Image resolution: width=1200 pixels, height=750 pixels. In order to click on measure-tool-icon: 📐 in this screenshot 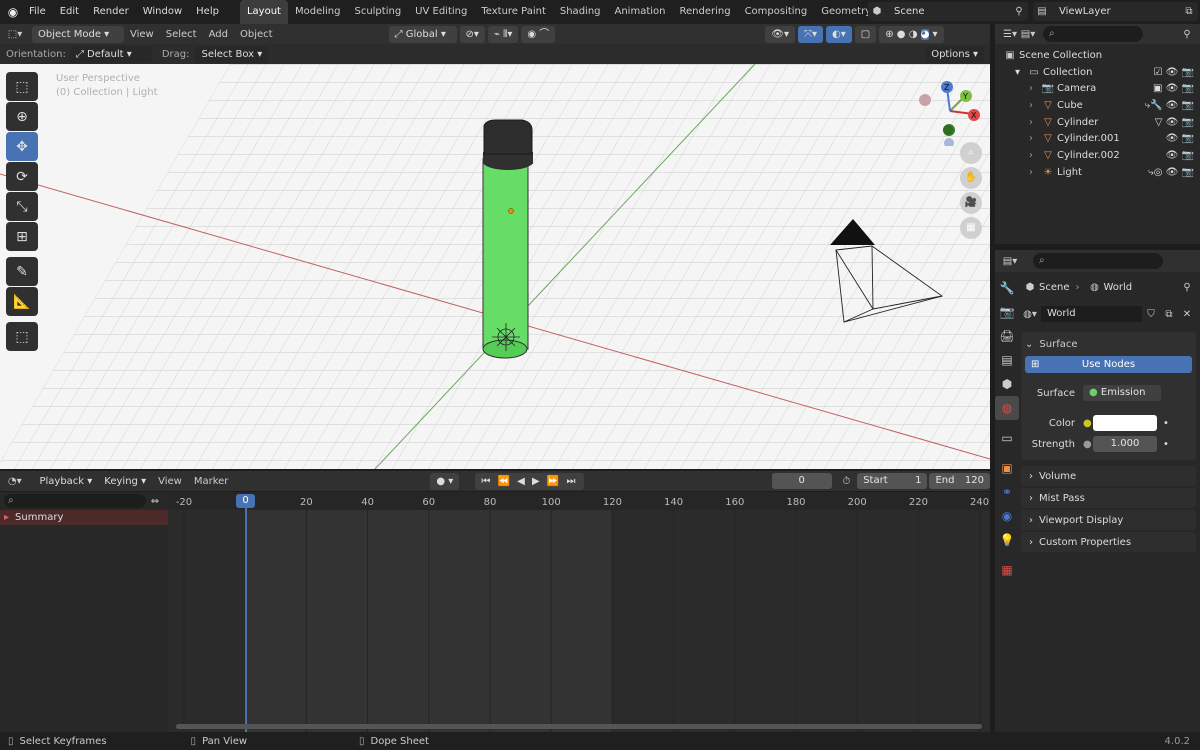, I will do `click(22, 301)`.